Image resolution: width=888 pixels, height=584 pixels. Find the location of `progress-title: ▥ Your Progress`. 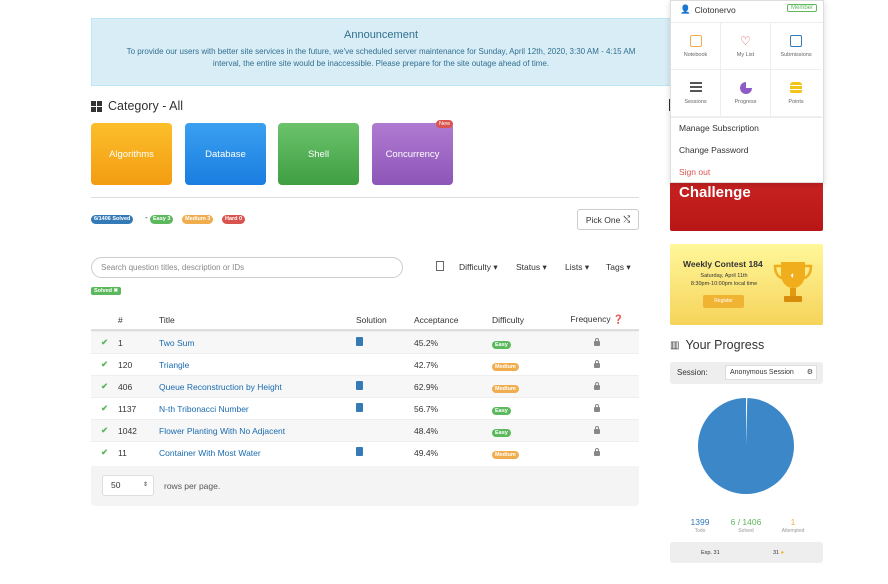

progress-title: ▥ Your Progress is located at coordinates (717, 345).